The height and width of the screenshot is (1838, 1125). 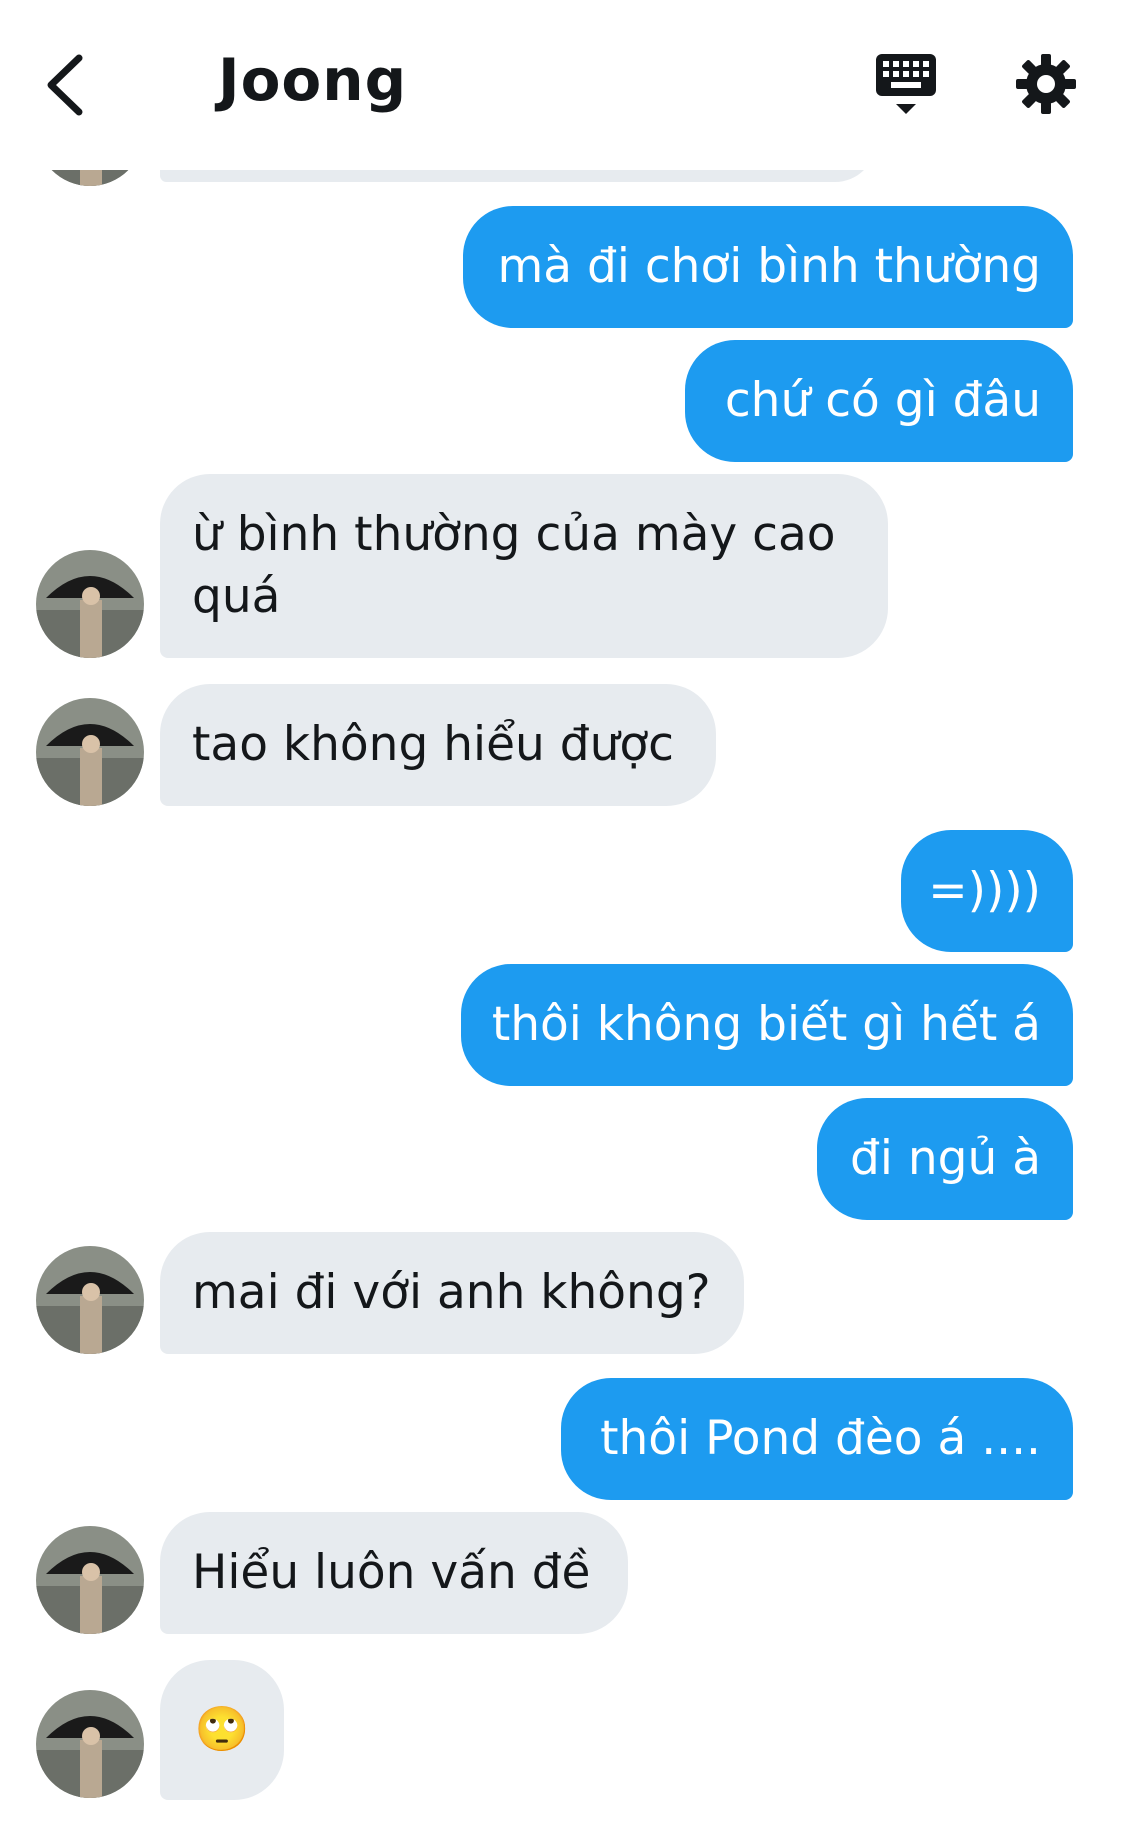 I want to click on message-bubble-outgoing: đi ngủ à, so click(x=945, y=1159).